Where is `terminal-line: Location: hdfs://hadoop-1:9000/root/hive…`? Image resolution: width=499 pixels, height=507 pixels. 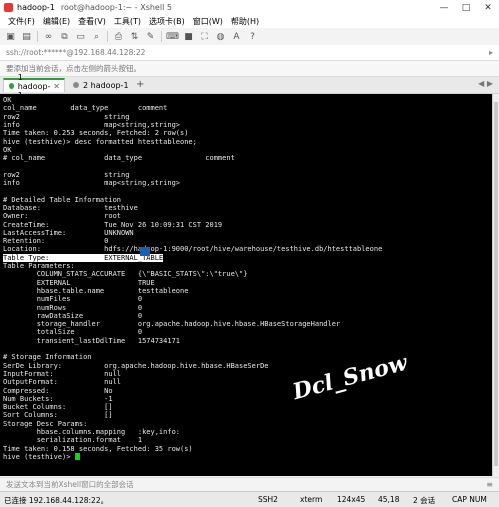 terminal-line: Location: hdfs://hadoop-1:9000/root/hive… is located at coordinates (193, 249).